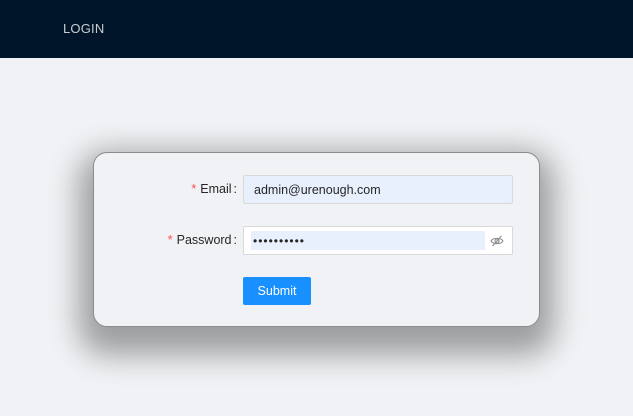 Image resolution: width=633 pixels, height=416 pixels. I want to click on eye-invisible-icon, so click(497, 241).